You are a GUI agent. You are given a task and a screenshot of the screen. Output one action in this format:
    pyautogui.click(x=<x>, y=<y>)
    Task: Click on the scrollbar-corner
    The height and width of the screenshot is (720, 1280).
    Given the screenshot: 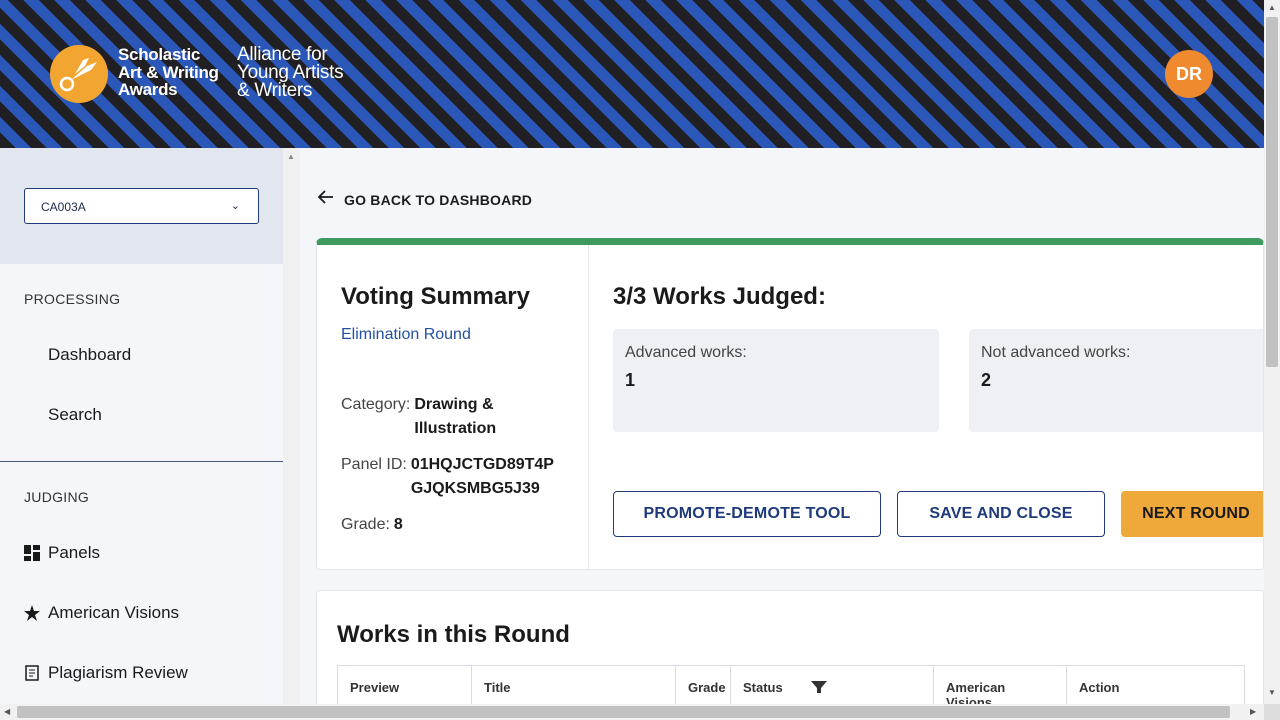 What is the action you would take?
    pyautogui.click(x=1272, y=712)
    